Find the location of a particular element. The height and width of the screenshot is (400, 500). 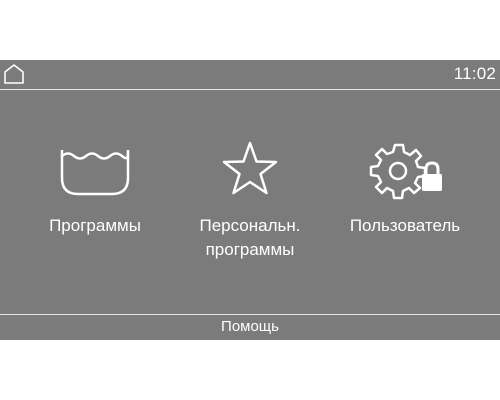

personal-programs-tile: Персональн. программы is located at coordinates (250, 206).